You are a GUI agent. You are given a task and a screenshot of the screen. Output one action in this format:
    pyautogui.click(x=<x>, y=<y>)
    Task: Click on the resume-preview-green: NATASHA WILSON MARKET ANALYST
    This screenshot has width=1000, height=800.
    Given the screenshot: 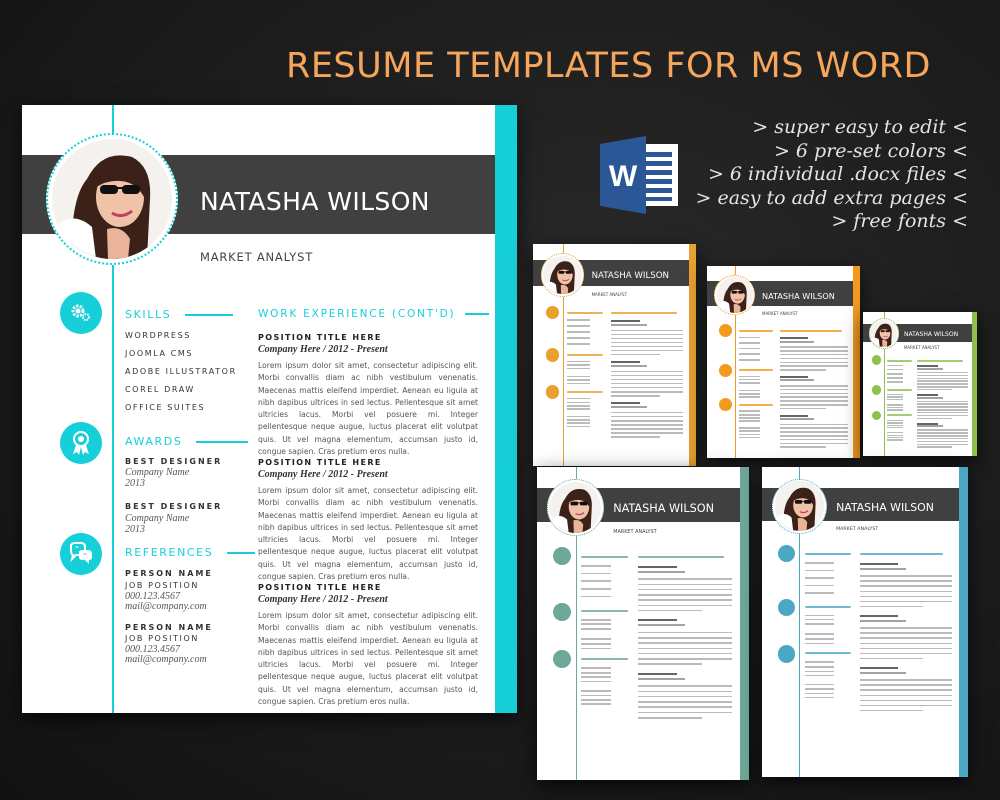 What is the action you would take?
    pyautogui.click(x=920, y=384)
    